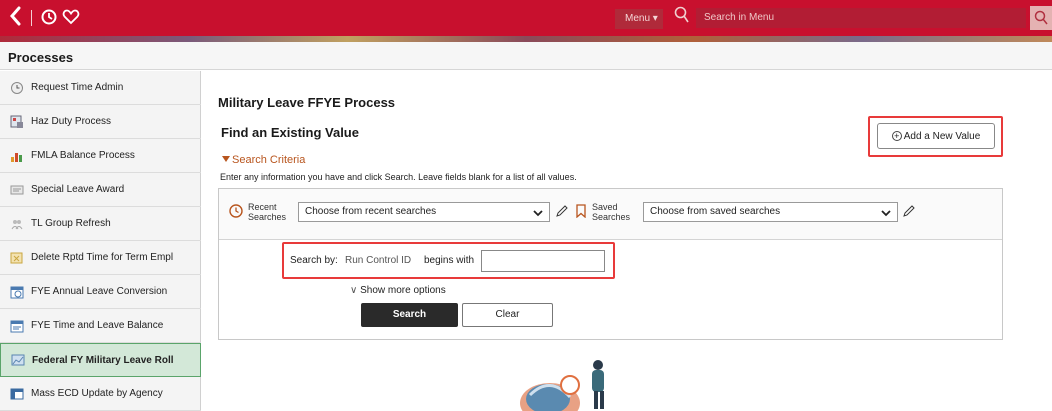 This screenshot has width=1052, height=411. What do you see at coordinates (17, 326) in the screenshot?
I see `calendar-icon` at bounding box center [17, 326].